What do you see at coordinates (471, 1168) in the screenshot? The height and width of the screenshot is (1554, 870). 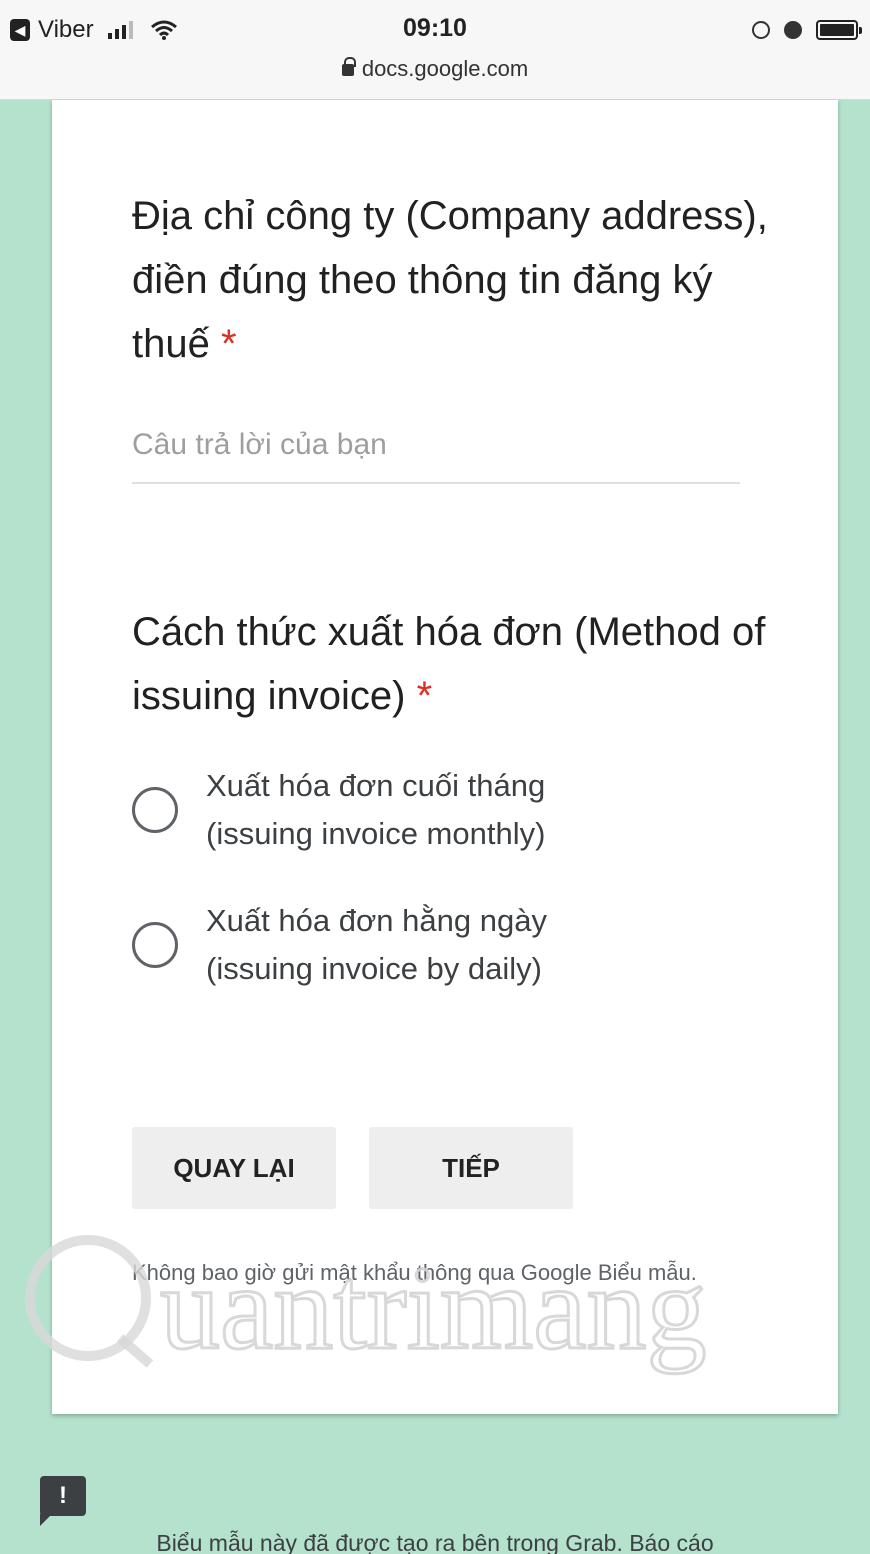 I see `next-button: TIẾP` at bounding box center [471, 1168].